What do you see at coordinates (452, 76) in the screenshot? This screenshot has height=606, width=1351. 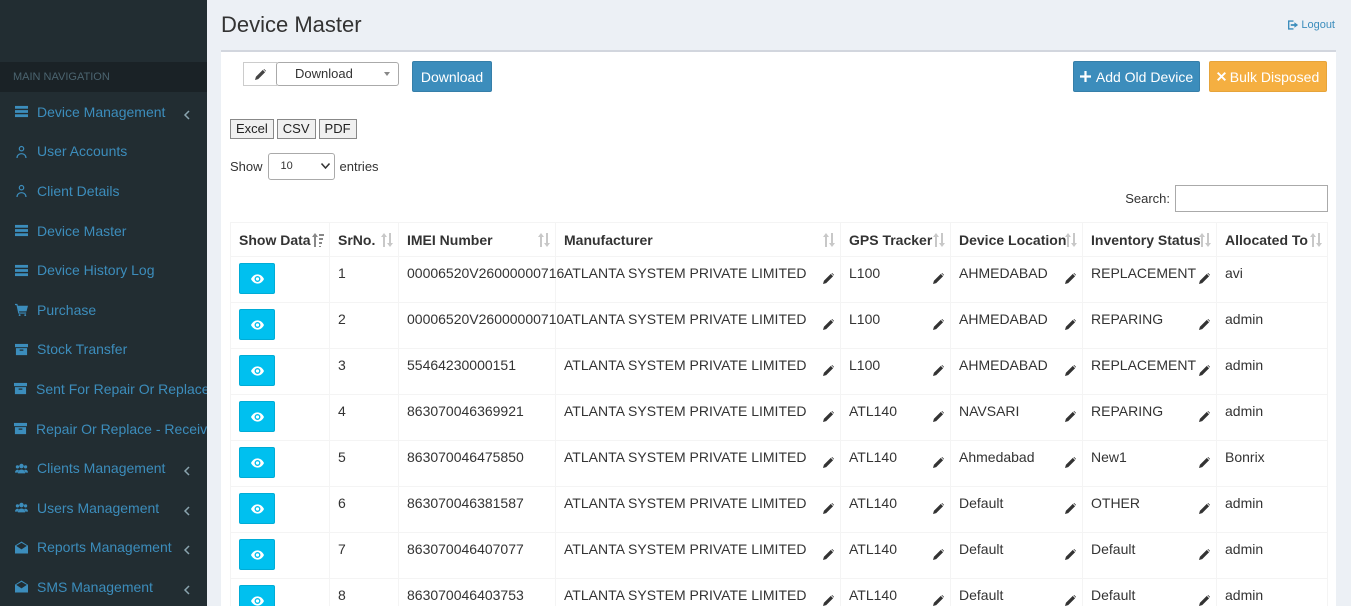 I see `download-button: Download` at bounding box center [452, 76].